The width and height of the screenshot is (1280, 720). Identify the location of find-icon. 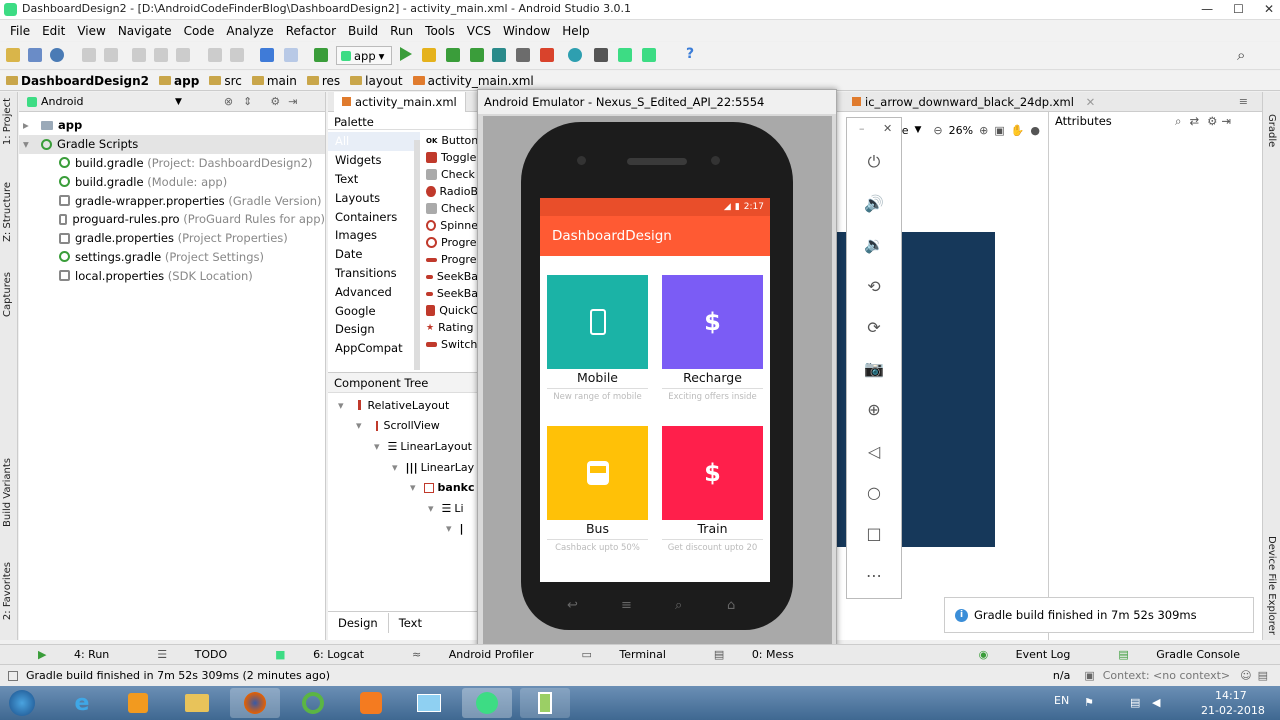
(215, 55).